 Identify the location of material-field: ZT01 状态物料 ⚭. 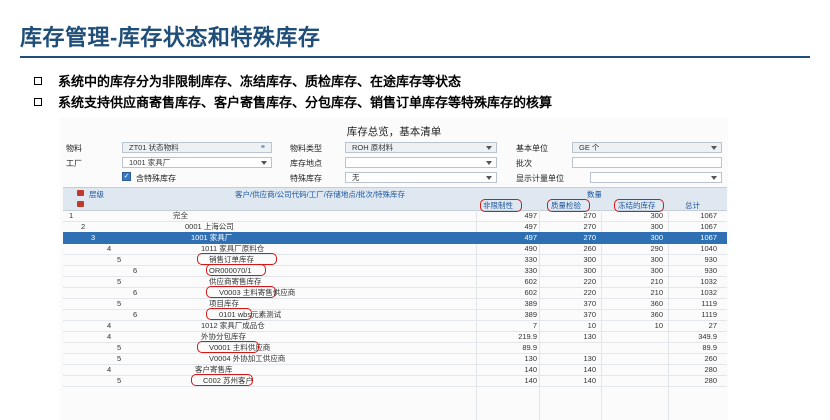
(197, 147).